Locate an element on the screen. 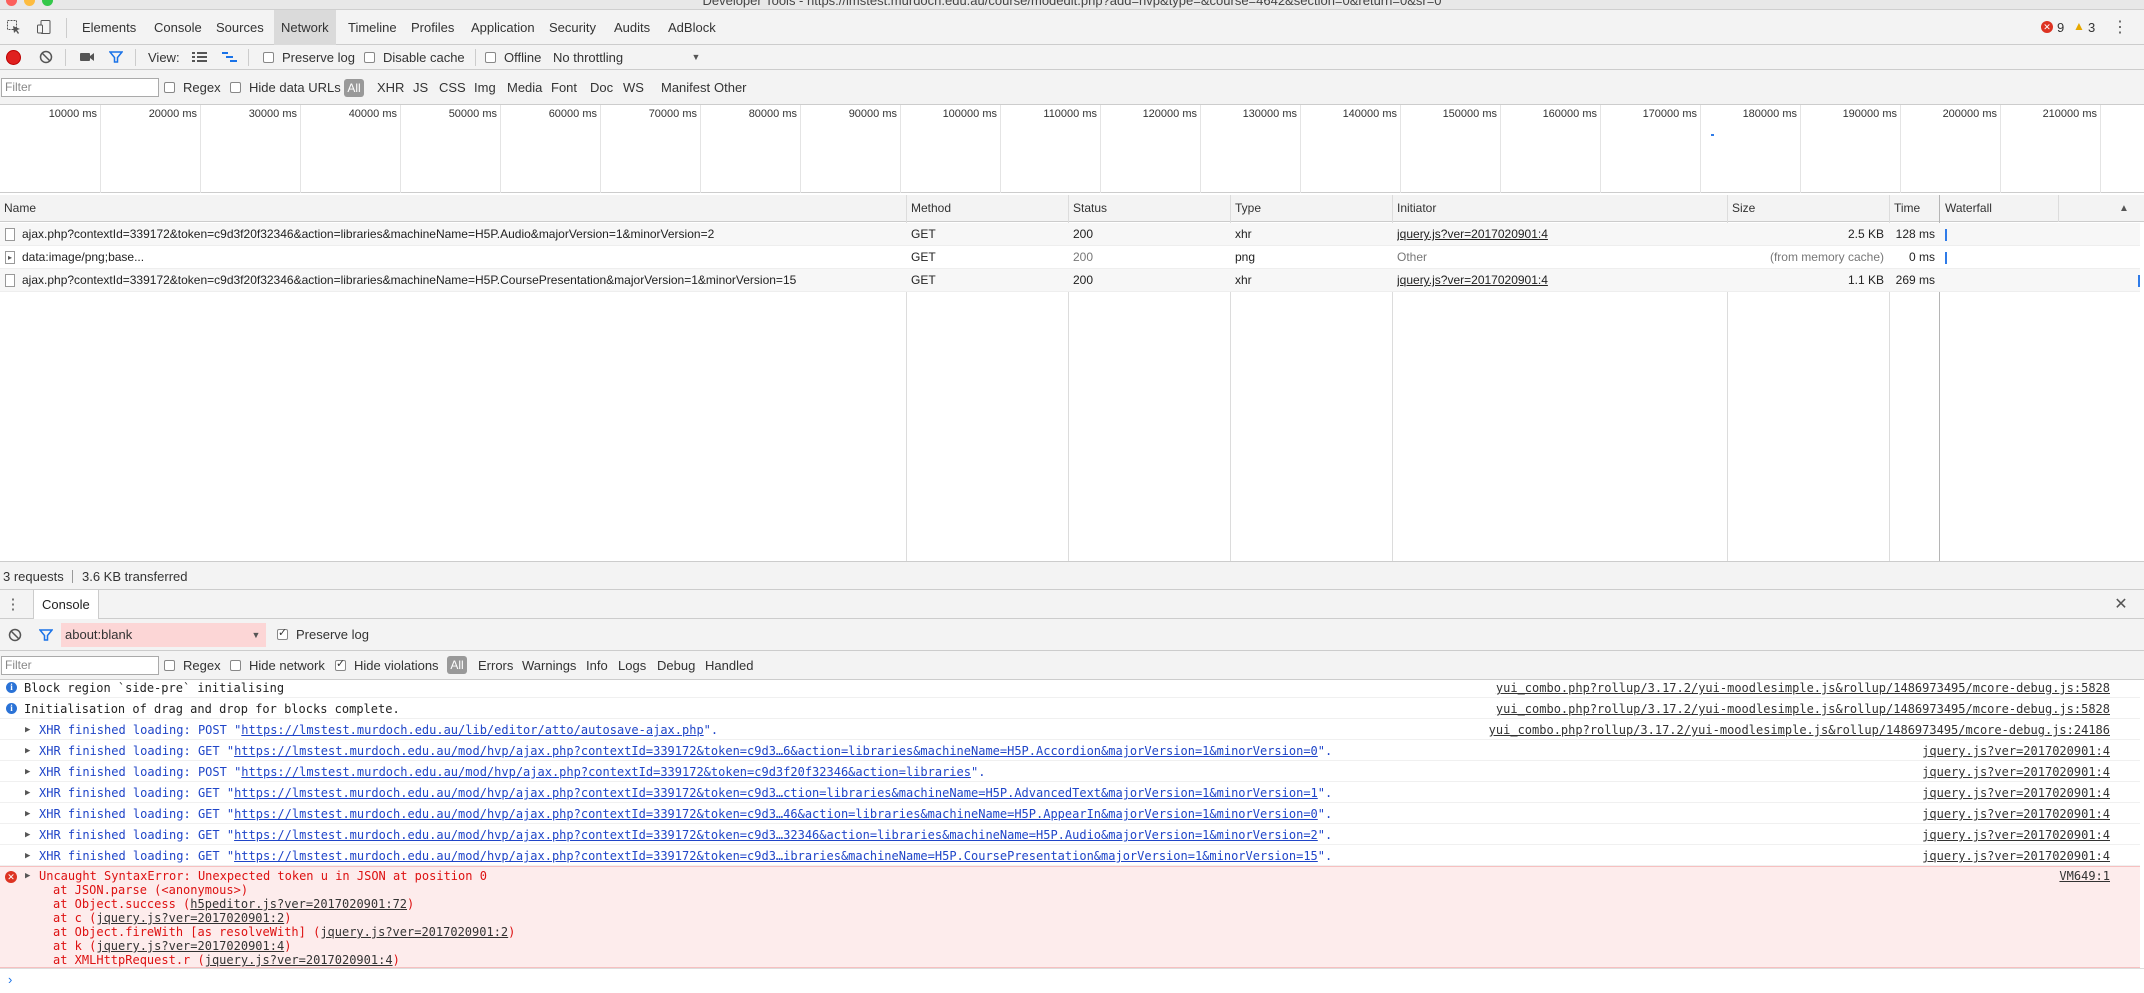  header-type: Type is located at coordinates (1246, 208).